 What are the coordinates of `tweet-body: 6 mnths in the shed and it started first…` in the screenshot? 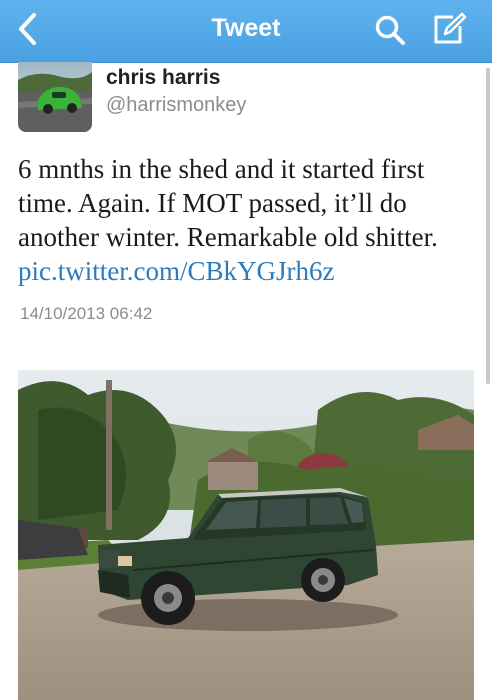 It's located at (228, 203).